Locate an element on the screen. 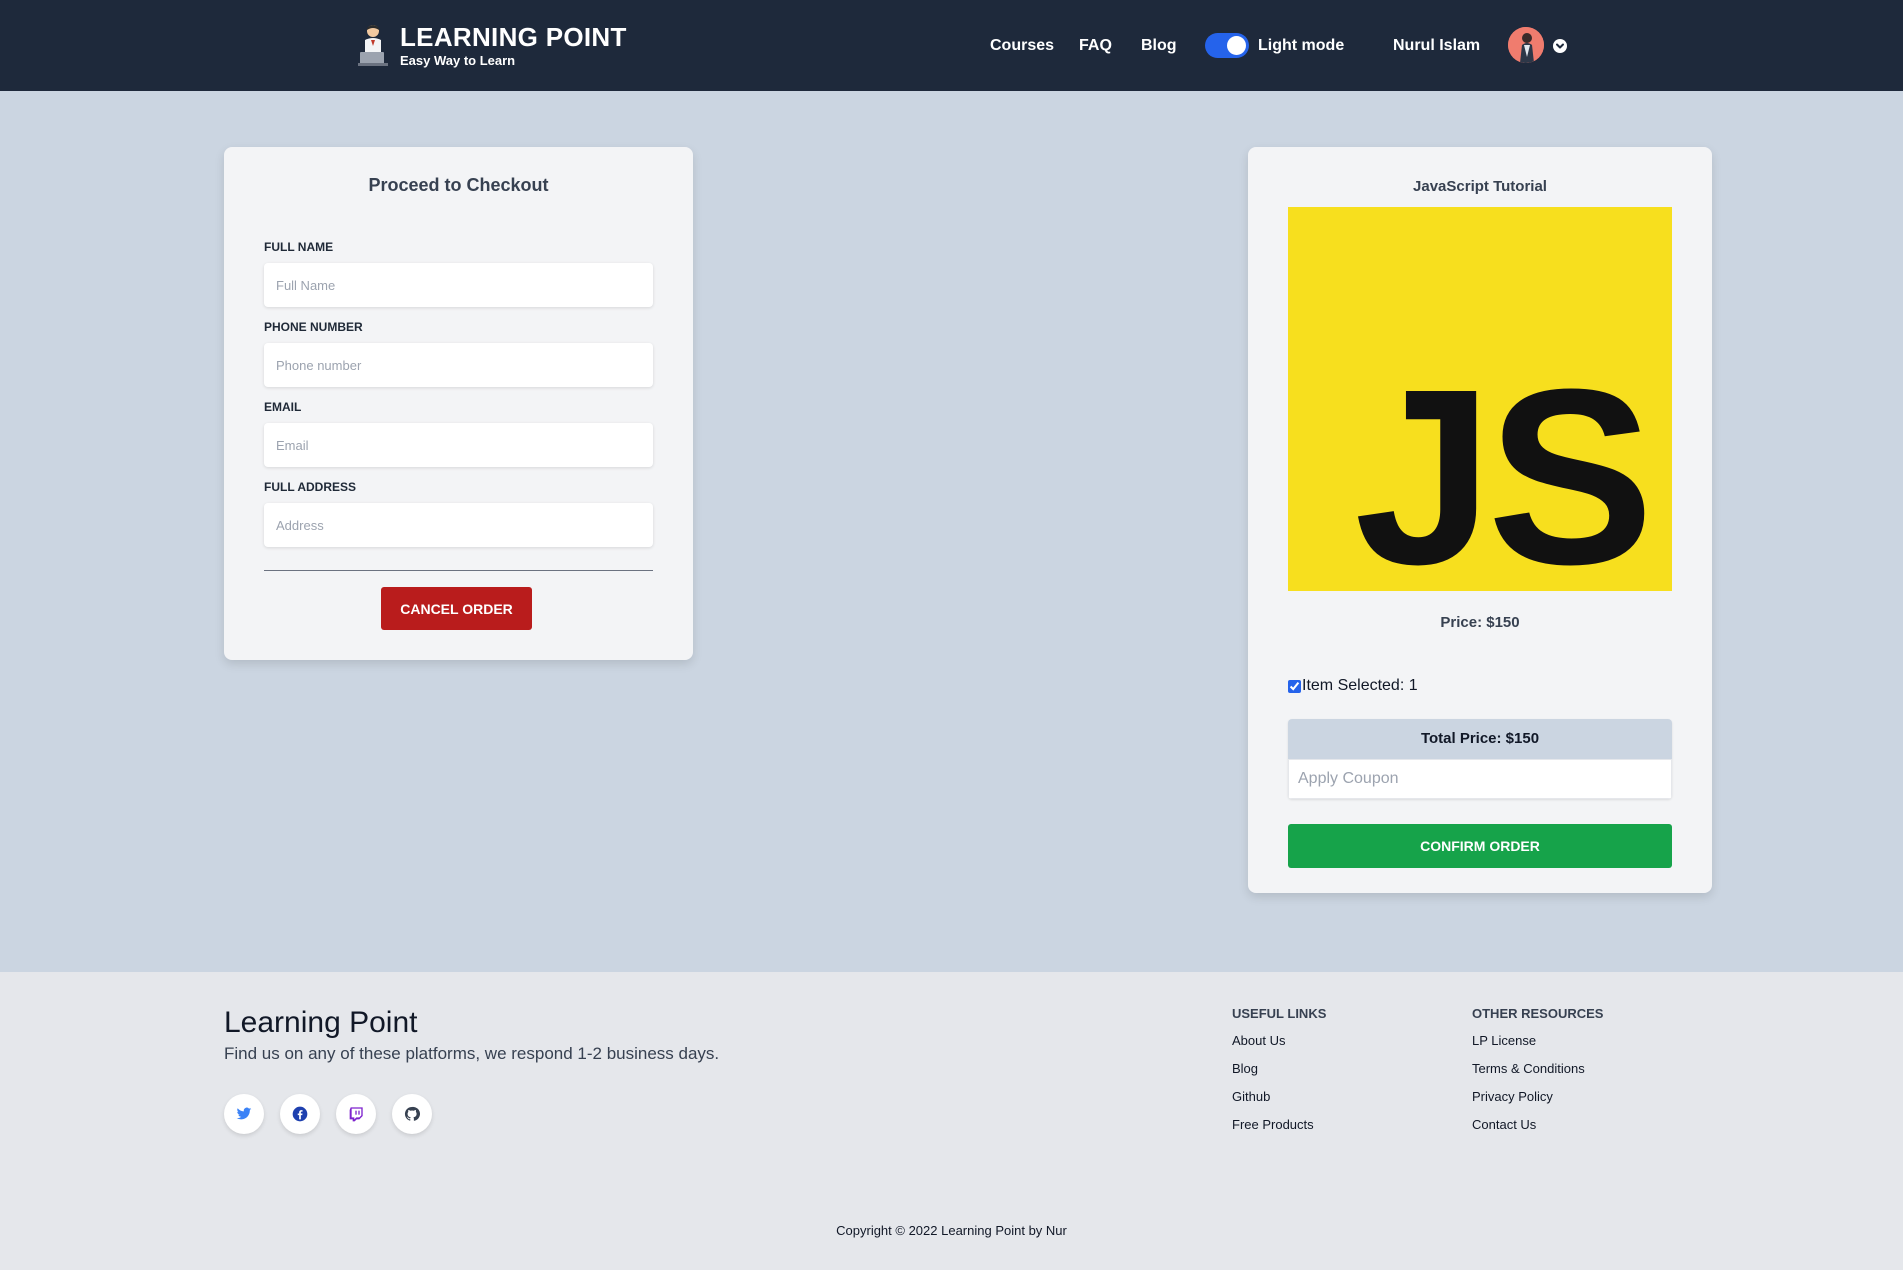 Image resolution: width=1903 pixels, height=1270 pixels. javascript-logo-image: JS is located at coordinates (1480, 411).